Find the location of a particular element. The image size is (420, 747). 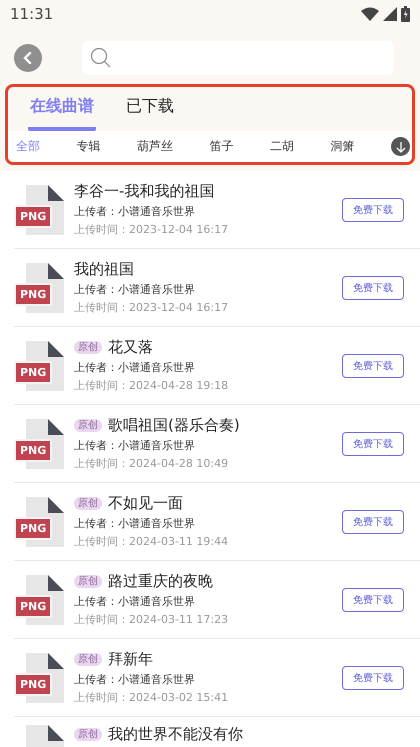

score-title: 花又落 is located at coordinates (130, 347).